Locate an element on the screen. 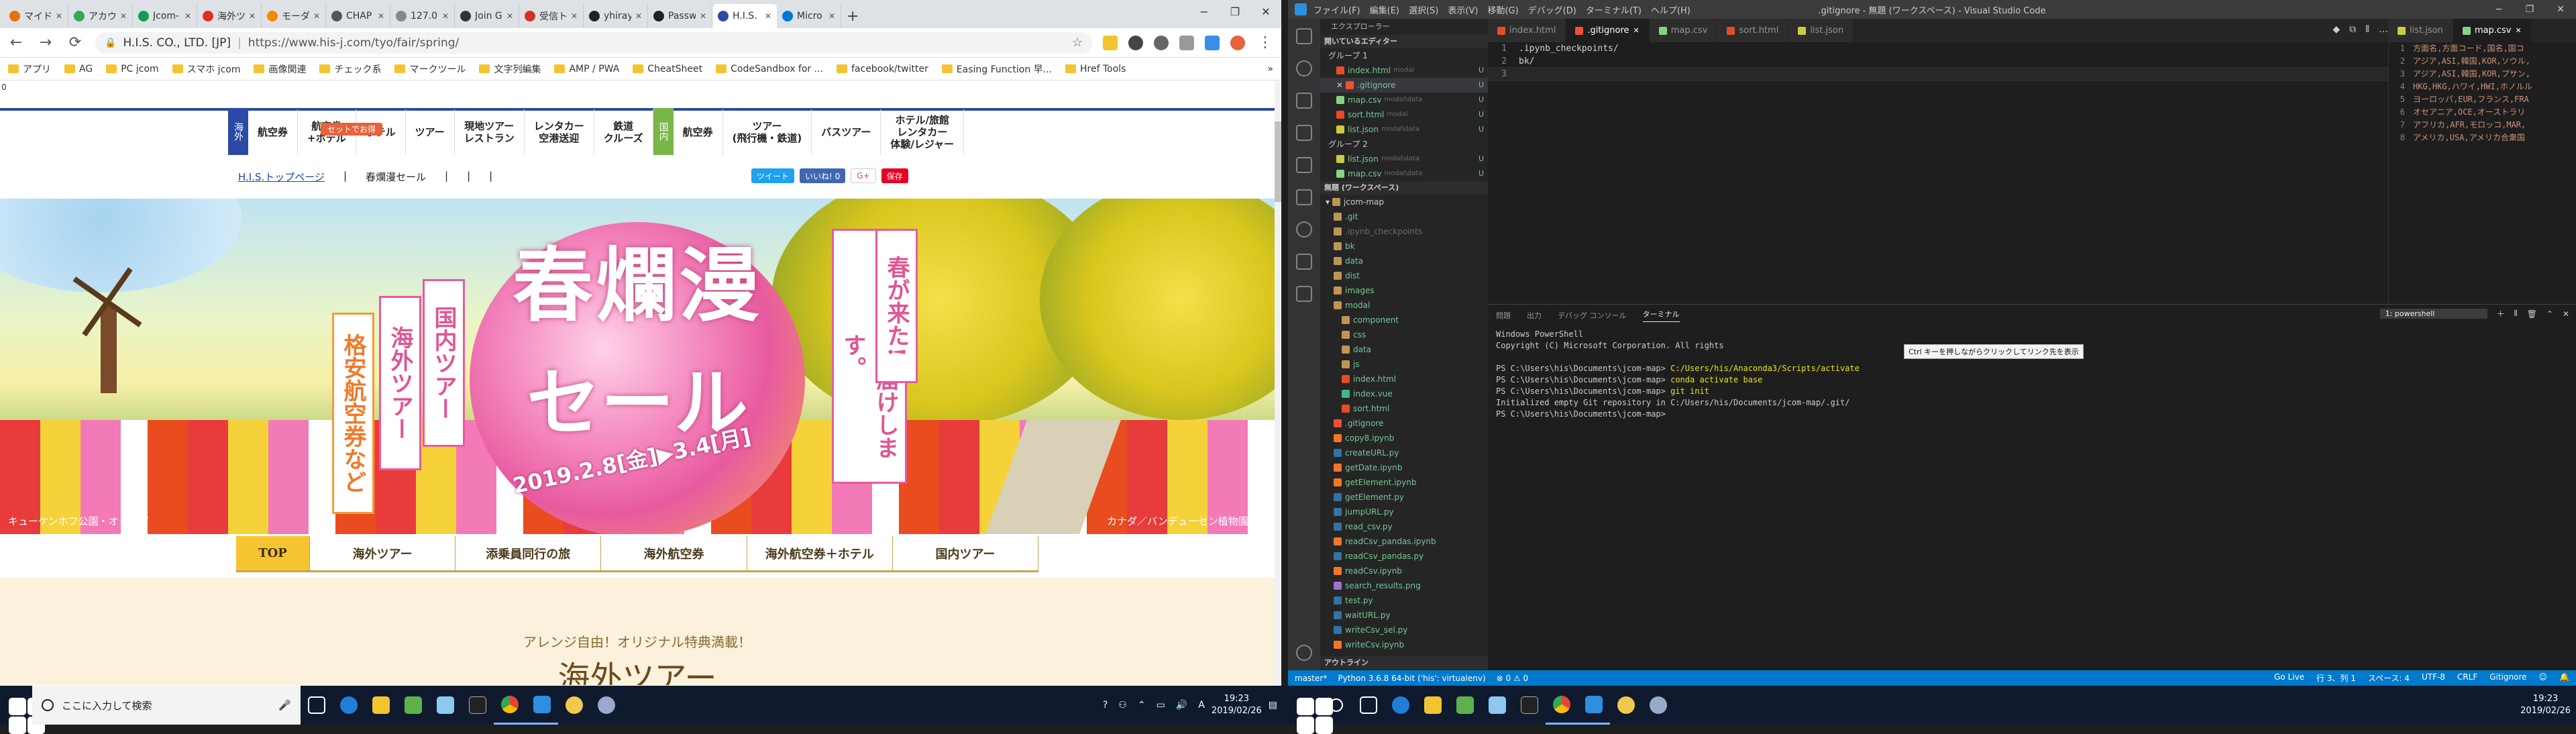 Image resolution: width=2576 pixels, height=734 pixels. open-editors-header: 開いているエディター is located at coordinates (1404, 41).